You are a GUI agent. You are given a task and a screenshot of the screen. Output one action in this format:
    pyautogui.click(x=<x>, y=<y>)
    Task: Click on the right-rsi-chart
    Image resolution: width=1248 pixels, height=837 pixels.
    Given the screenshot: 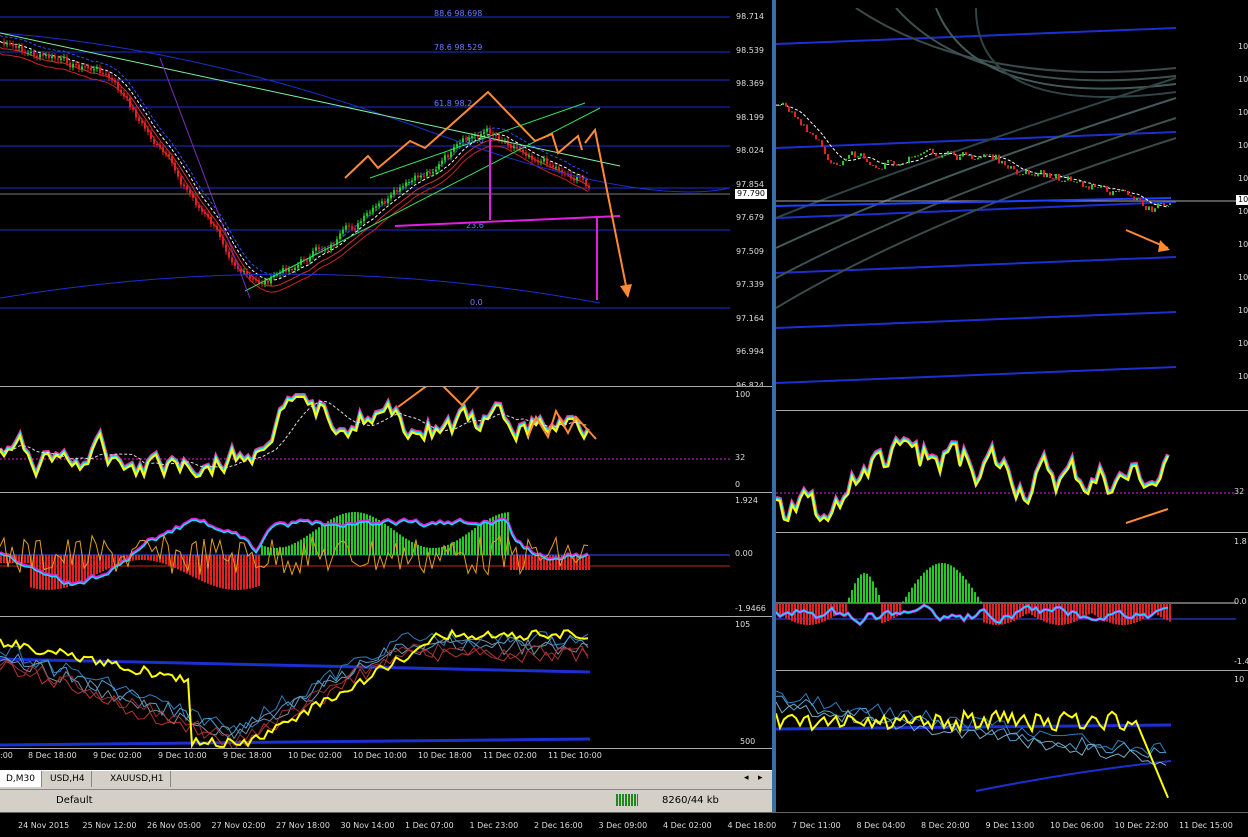 What is the action you would take?
    pyautogui.click(x=1012, y=472)
    